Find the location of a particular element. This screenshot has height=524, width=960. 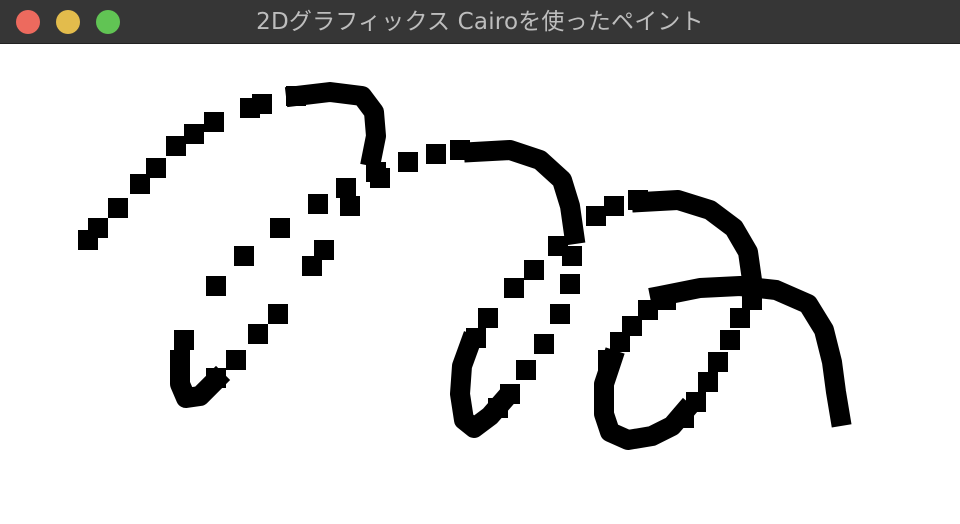

window-title: 2Dグラフィックス Cairoを使ったペイント is located at coordinates (480, 22).